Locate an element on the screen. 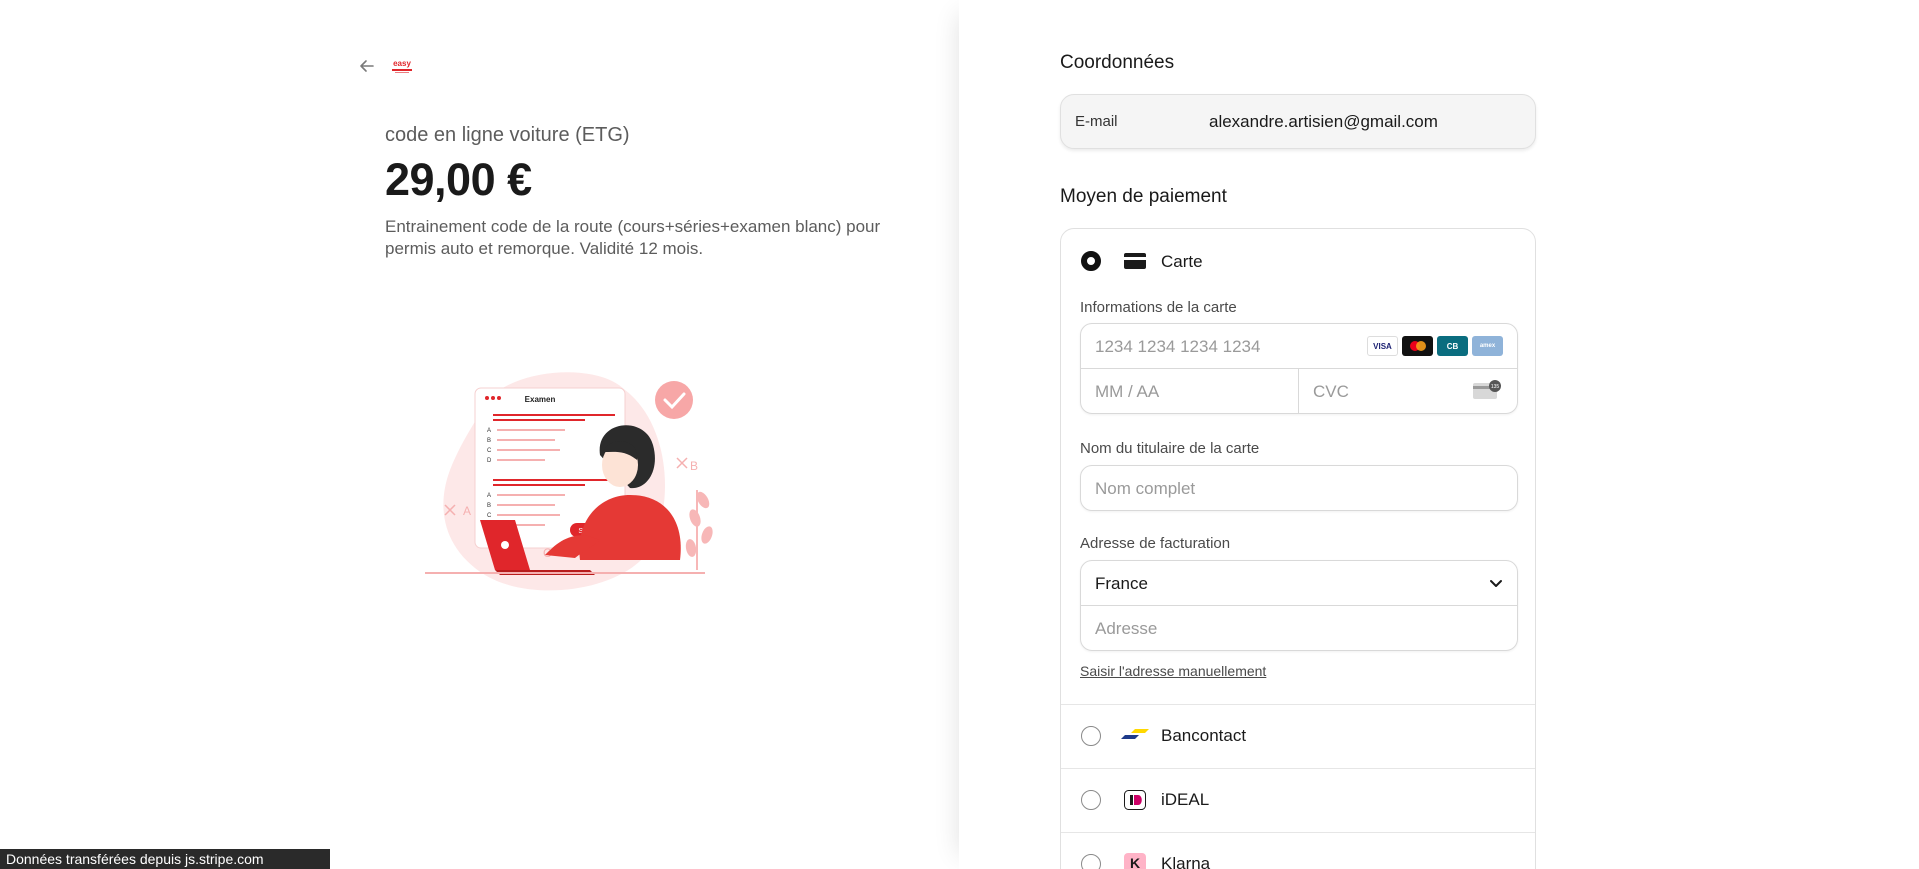 The image size is (1919, 869). card-radio is located at coordinates (1091, 261).